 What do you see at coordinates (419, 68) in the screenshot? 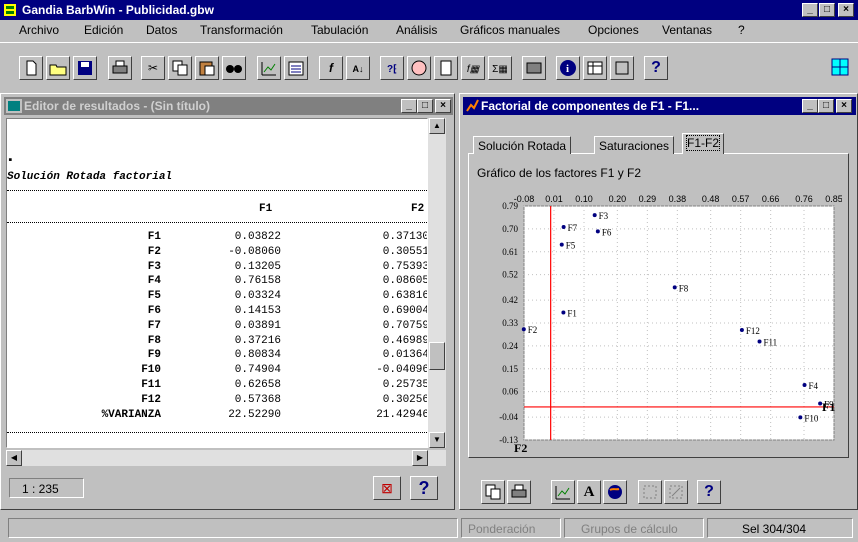
I see `view-icon` at bounding box center [419, 68].